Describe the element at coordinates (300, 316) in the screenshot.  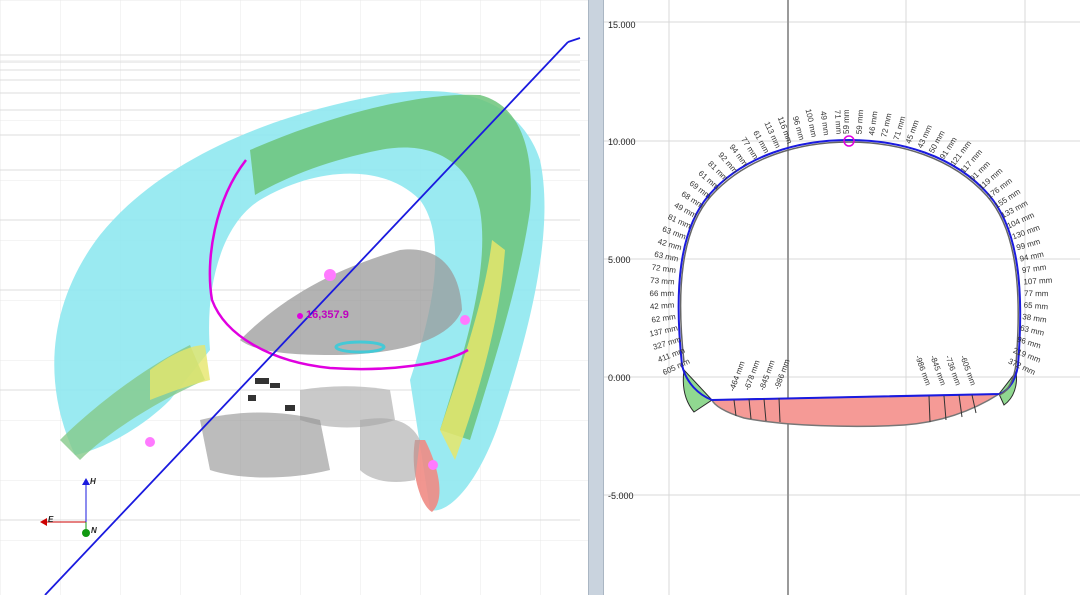
I see `station-marker` at that location.